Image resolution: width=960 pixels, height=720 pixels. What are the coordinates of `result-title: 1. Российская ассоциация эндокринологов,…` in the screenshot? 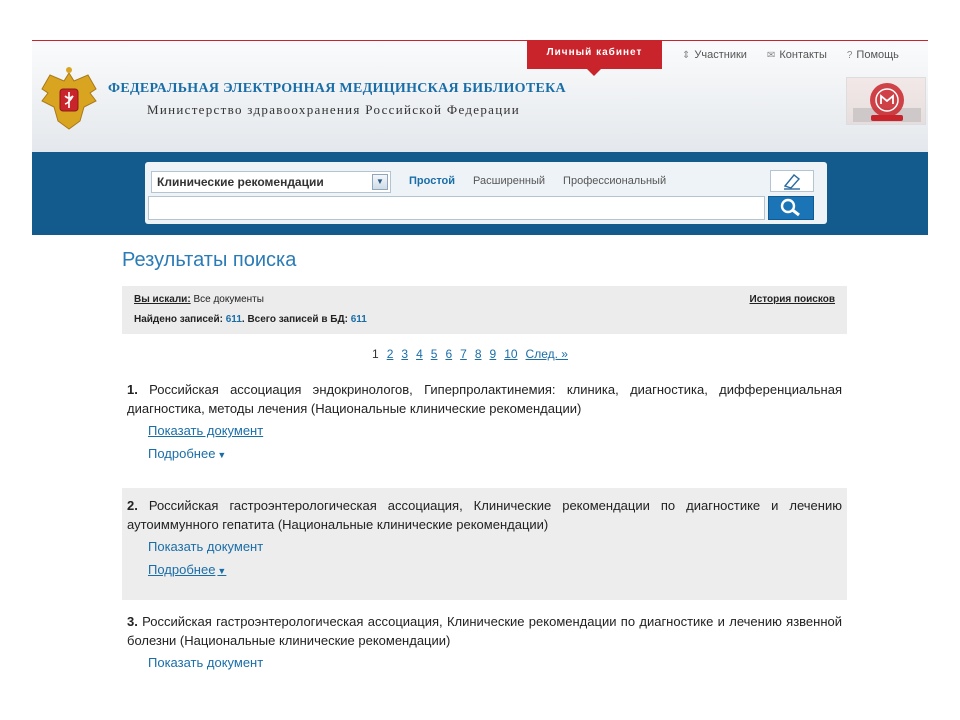 It's located at (484, 399).